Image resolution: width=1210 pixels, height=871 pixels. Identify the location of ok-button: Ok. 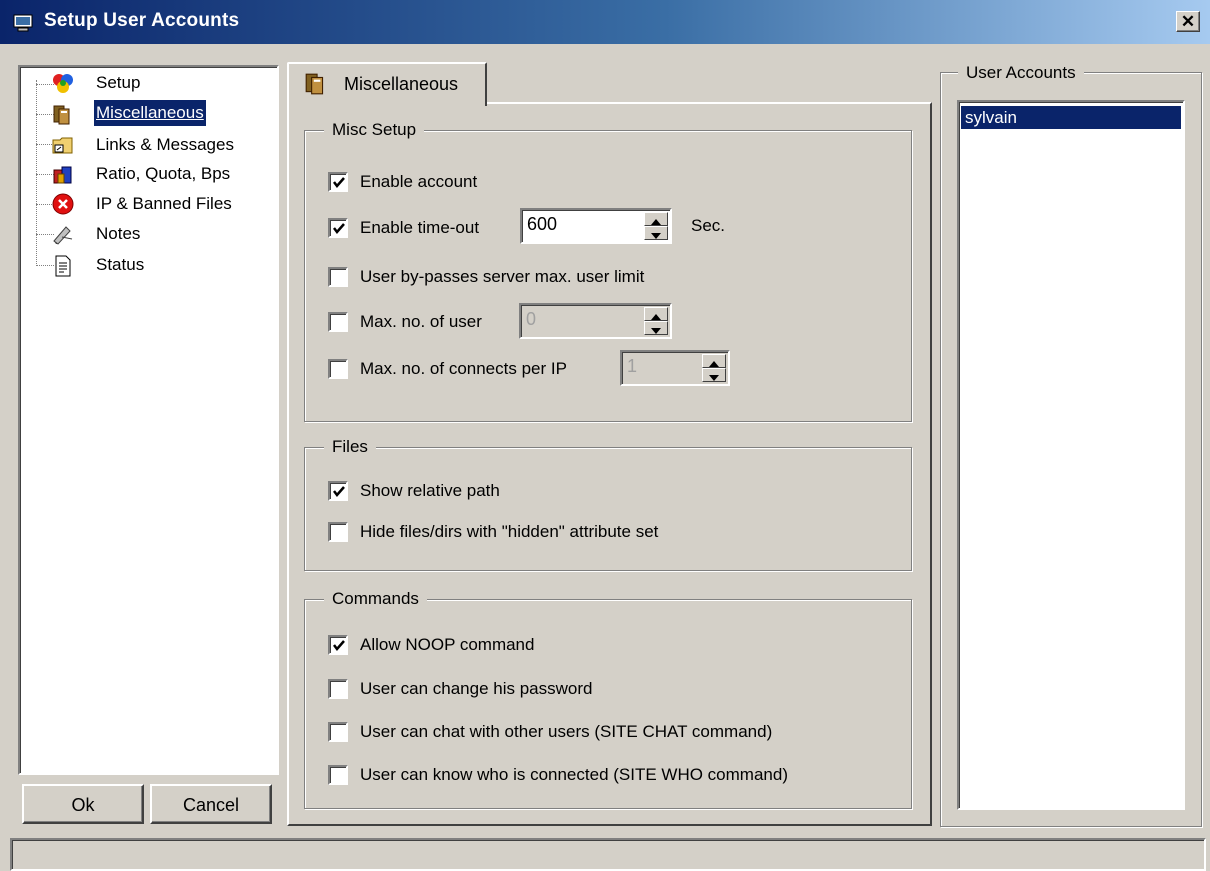
(83, 804).